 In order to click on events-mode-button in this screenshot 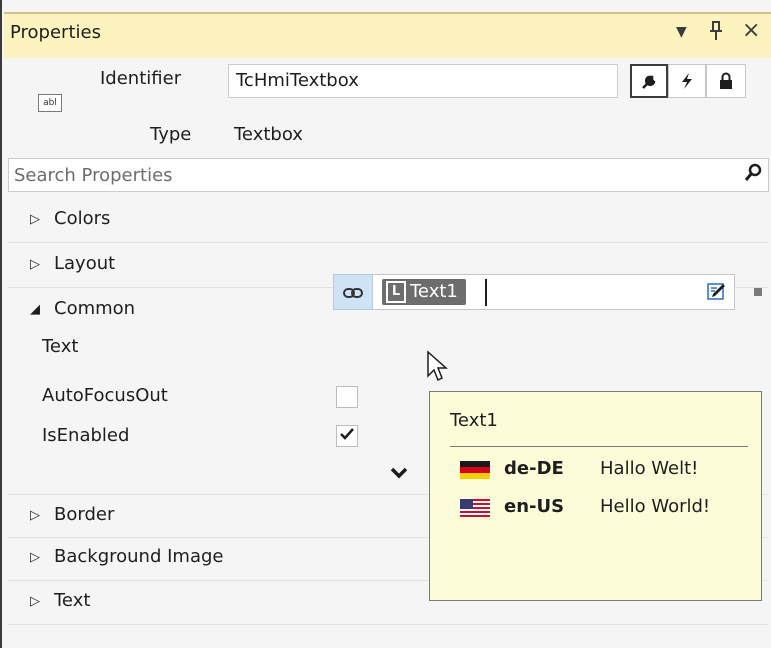, I will do `click(687, 81)`.